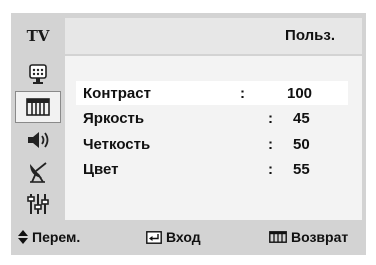 This screenshot has width=376, height=265. What do you see at coordinates (320, 237) in the screenshot?
I see `return-label: Возврат` at bounding box center [320, 237].